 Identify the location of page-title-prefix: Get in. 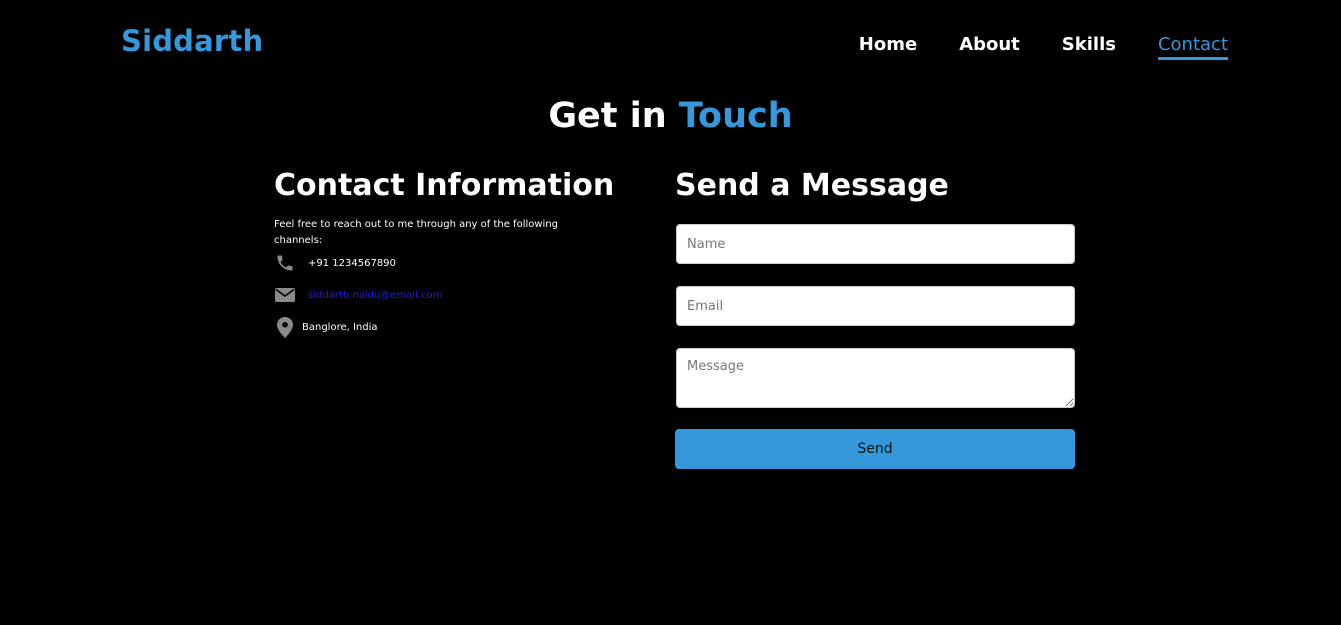
(607, 116).